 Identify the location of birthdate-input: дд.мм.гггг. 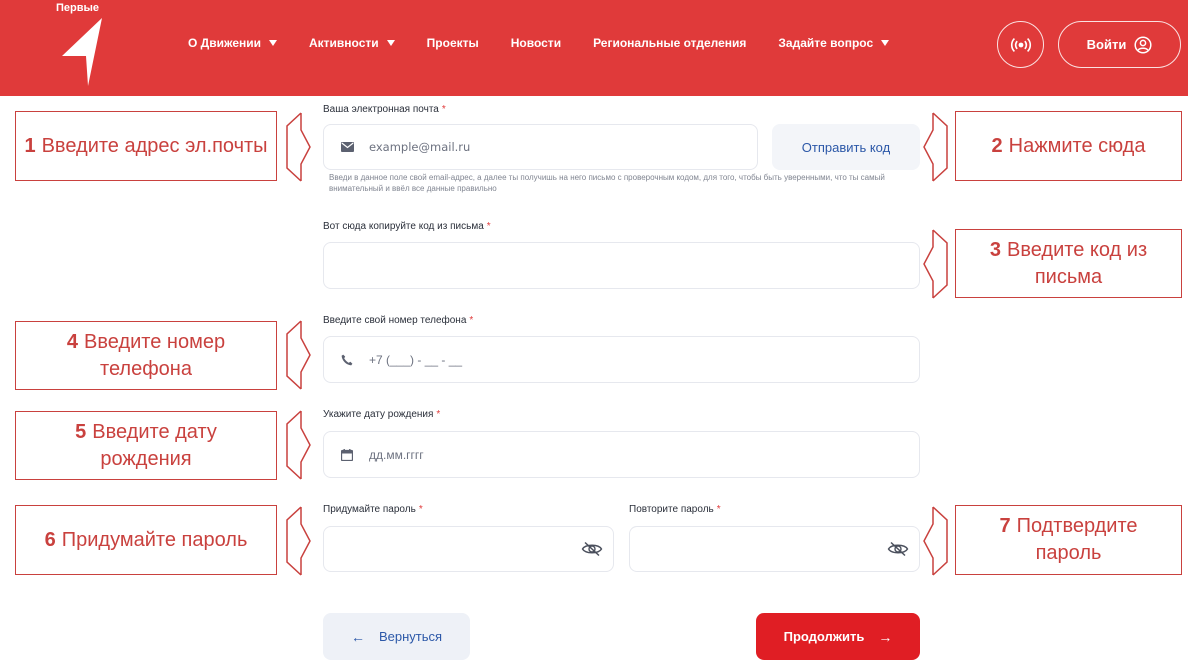
(621, 454).